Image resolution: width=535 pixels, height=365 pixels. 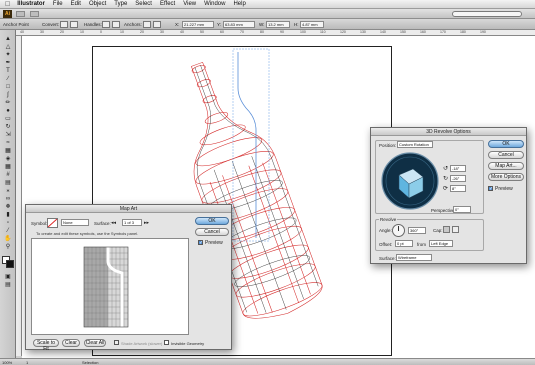 I want to click on symbol-preview-swatch, so click(x=52, y=223).